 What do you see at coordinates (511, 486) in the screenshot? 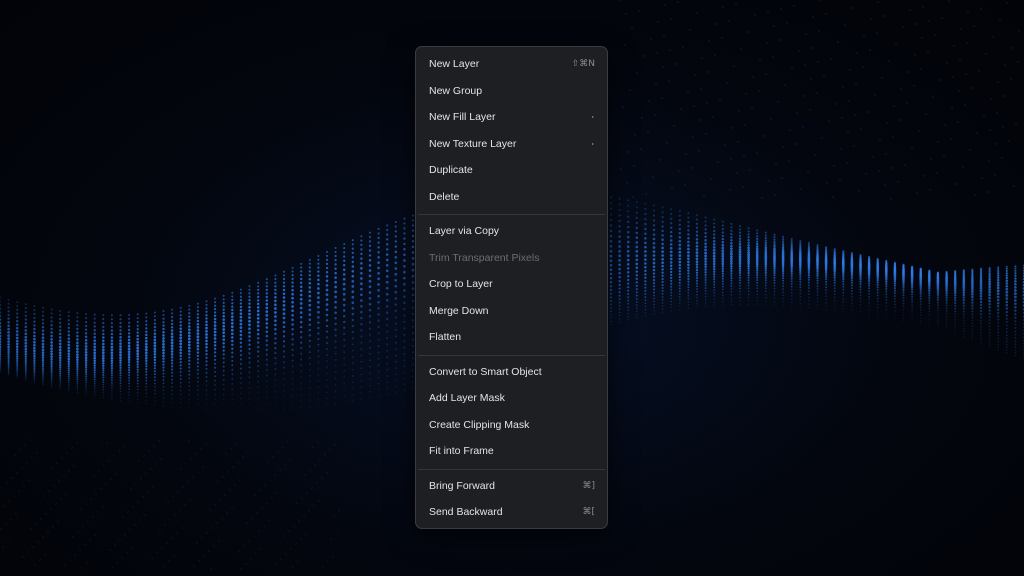
I see `menu-item-bring-forward: Bring Forward ⌘]` at bounding box center [511, 486].